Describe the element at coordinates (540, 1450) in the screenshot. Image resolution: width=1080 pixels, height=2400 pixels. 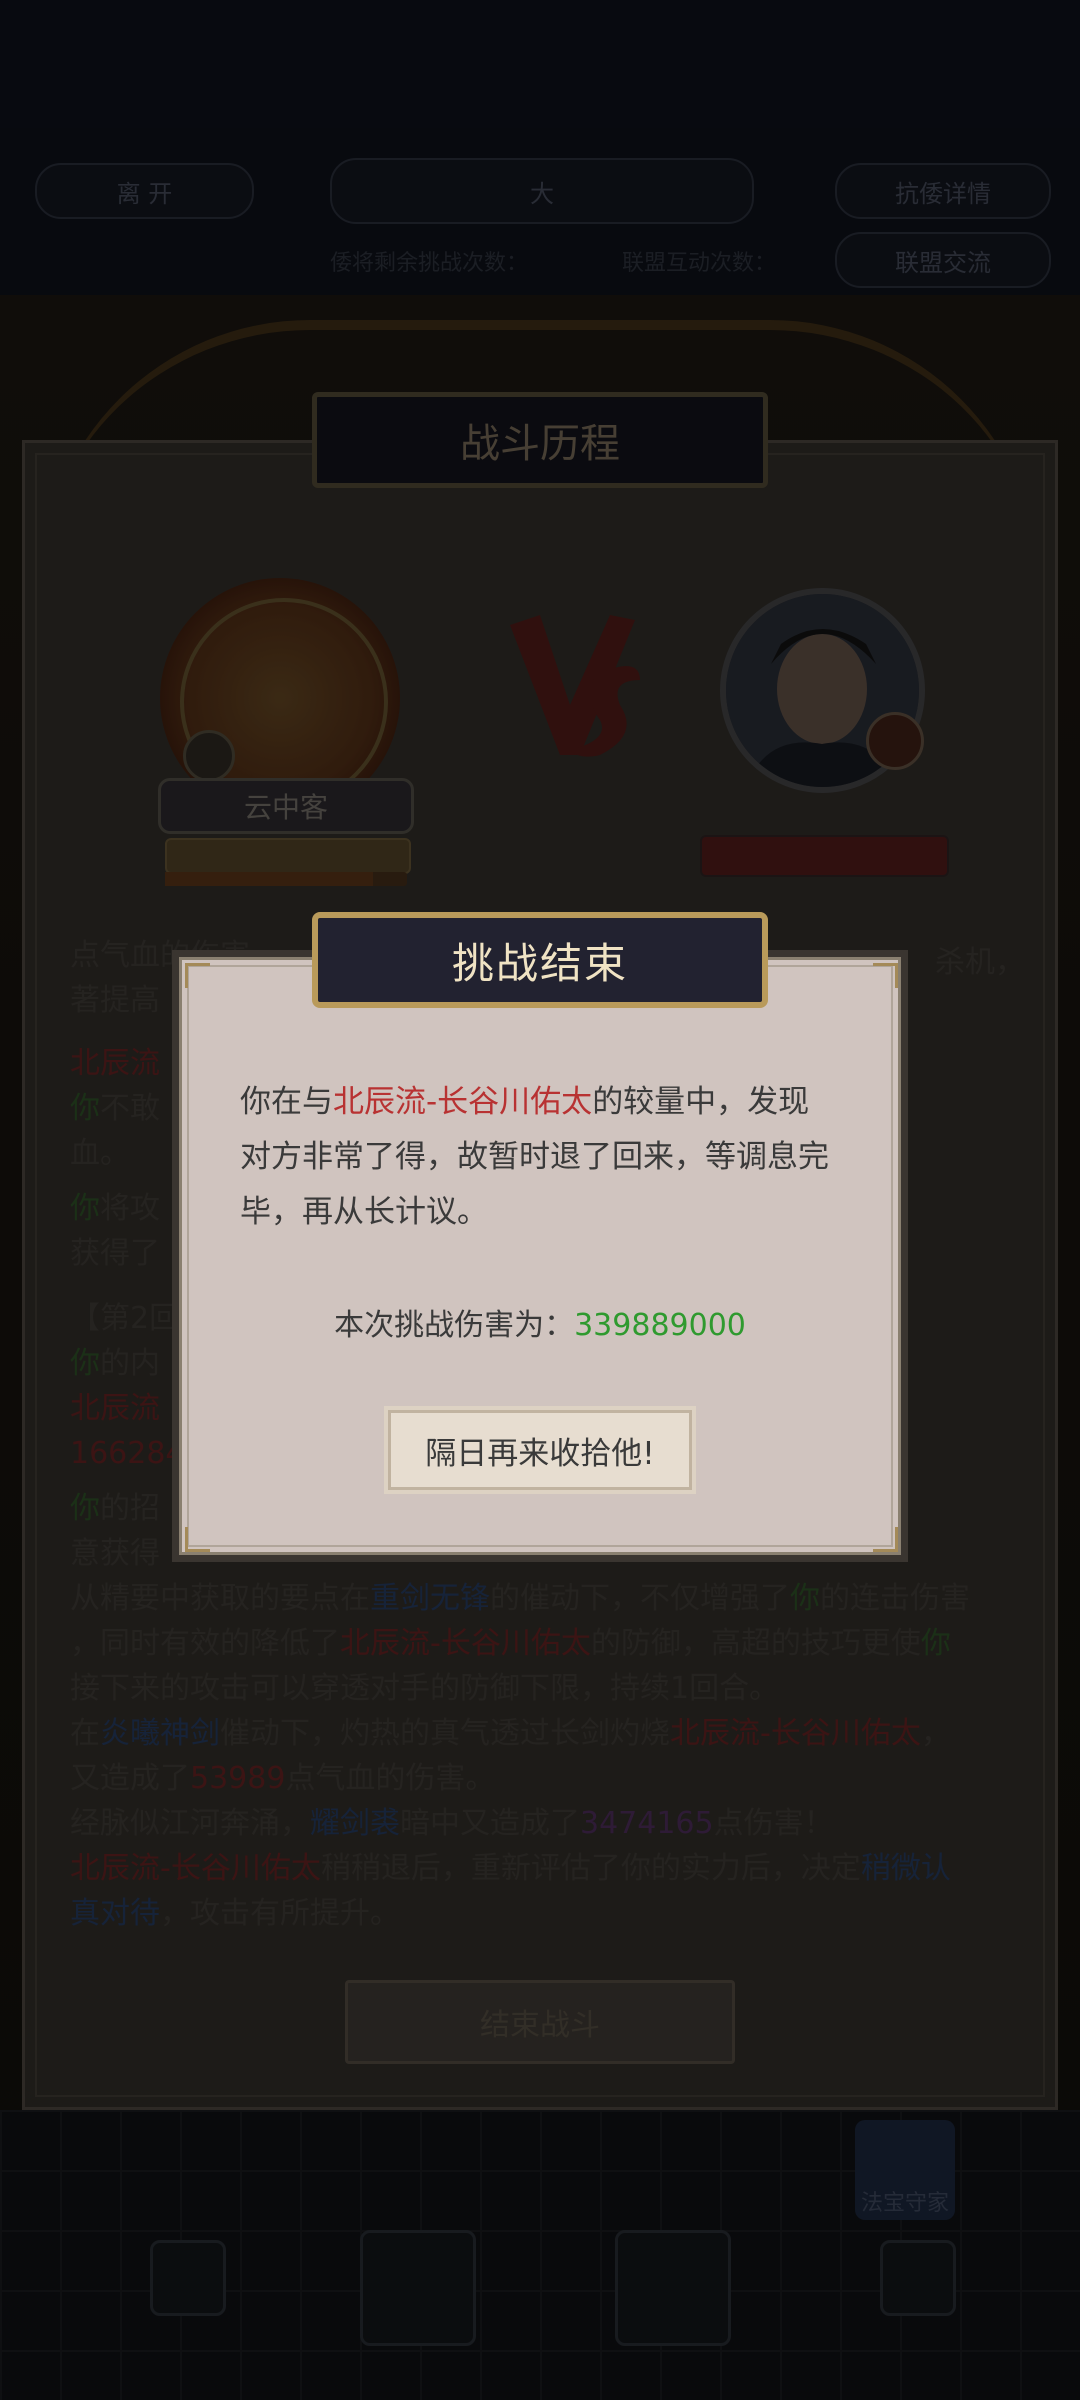
I see `retry-tomorrow-button: 隔日再来收拾他!` at that location.